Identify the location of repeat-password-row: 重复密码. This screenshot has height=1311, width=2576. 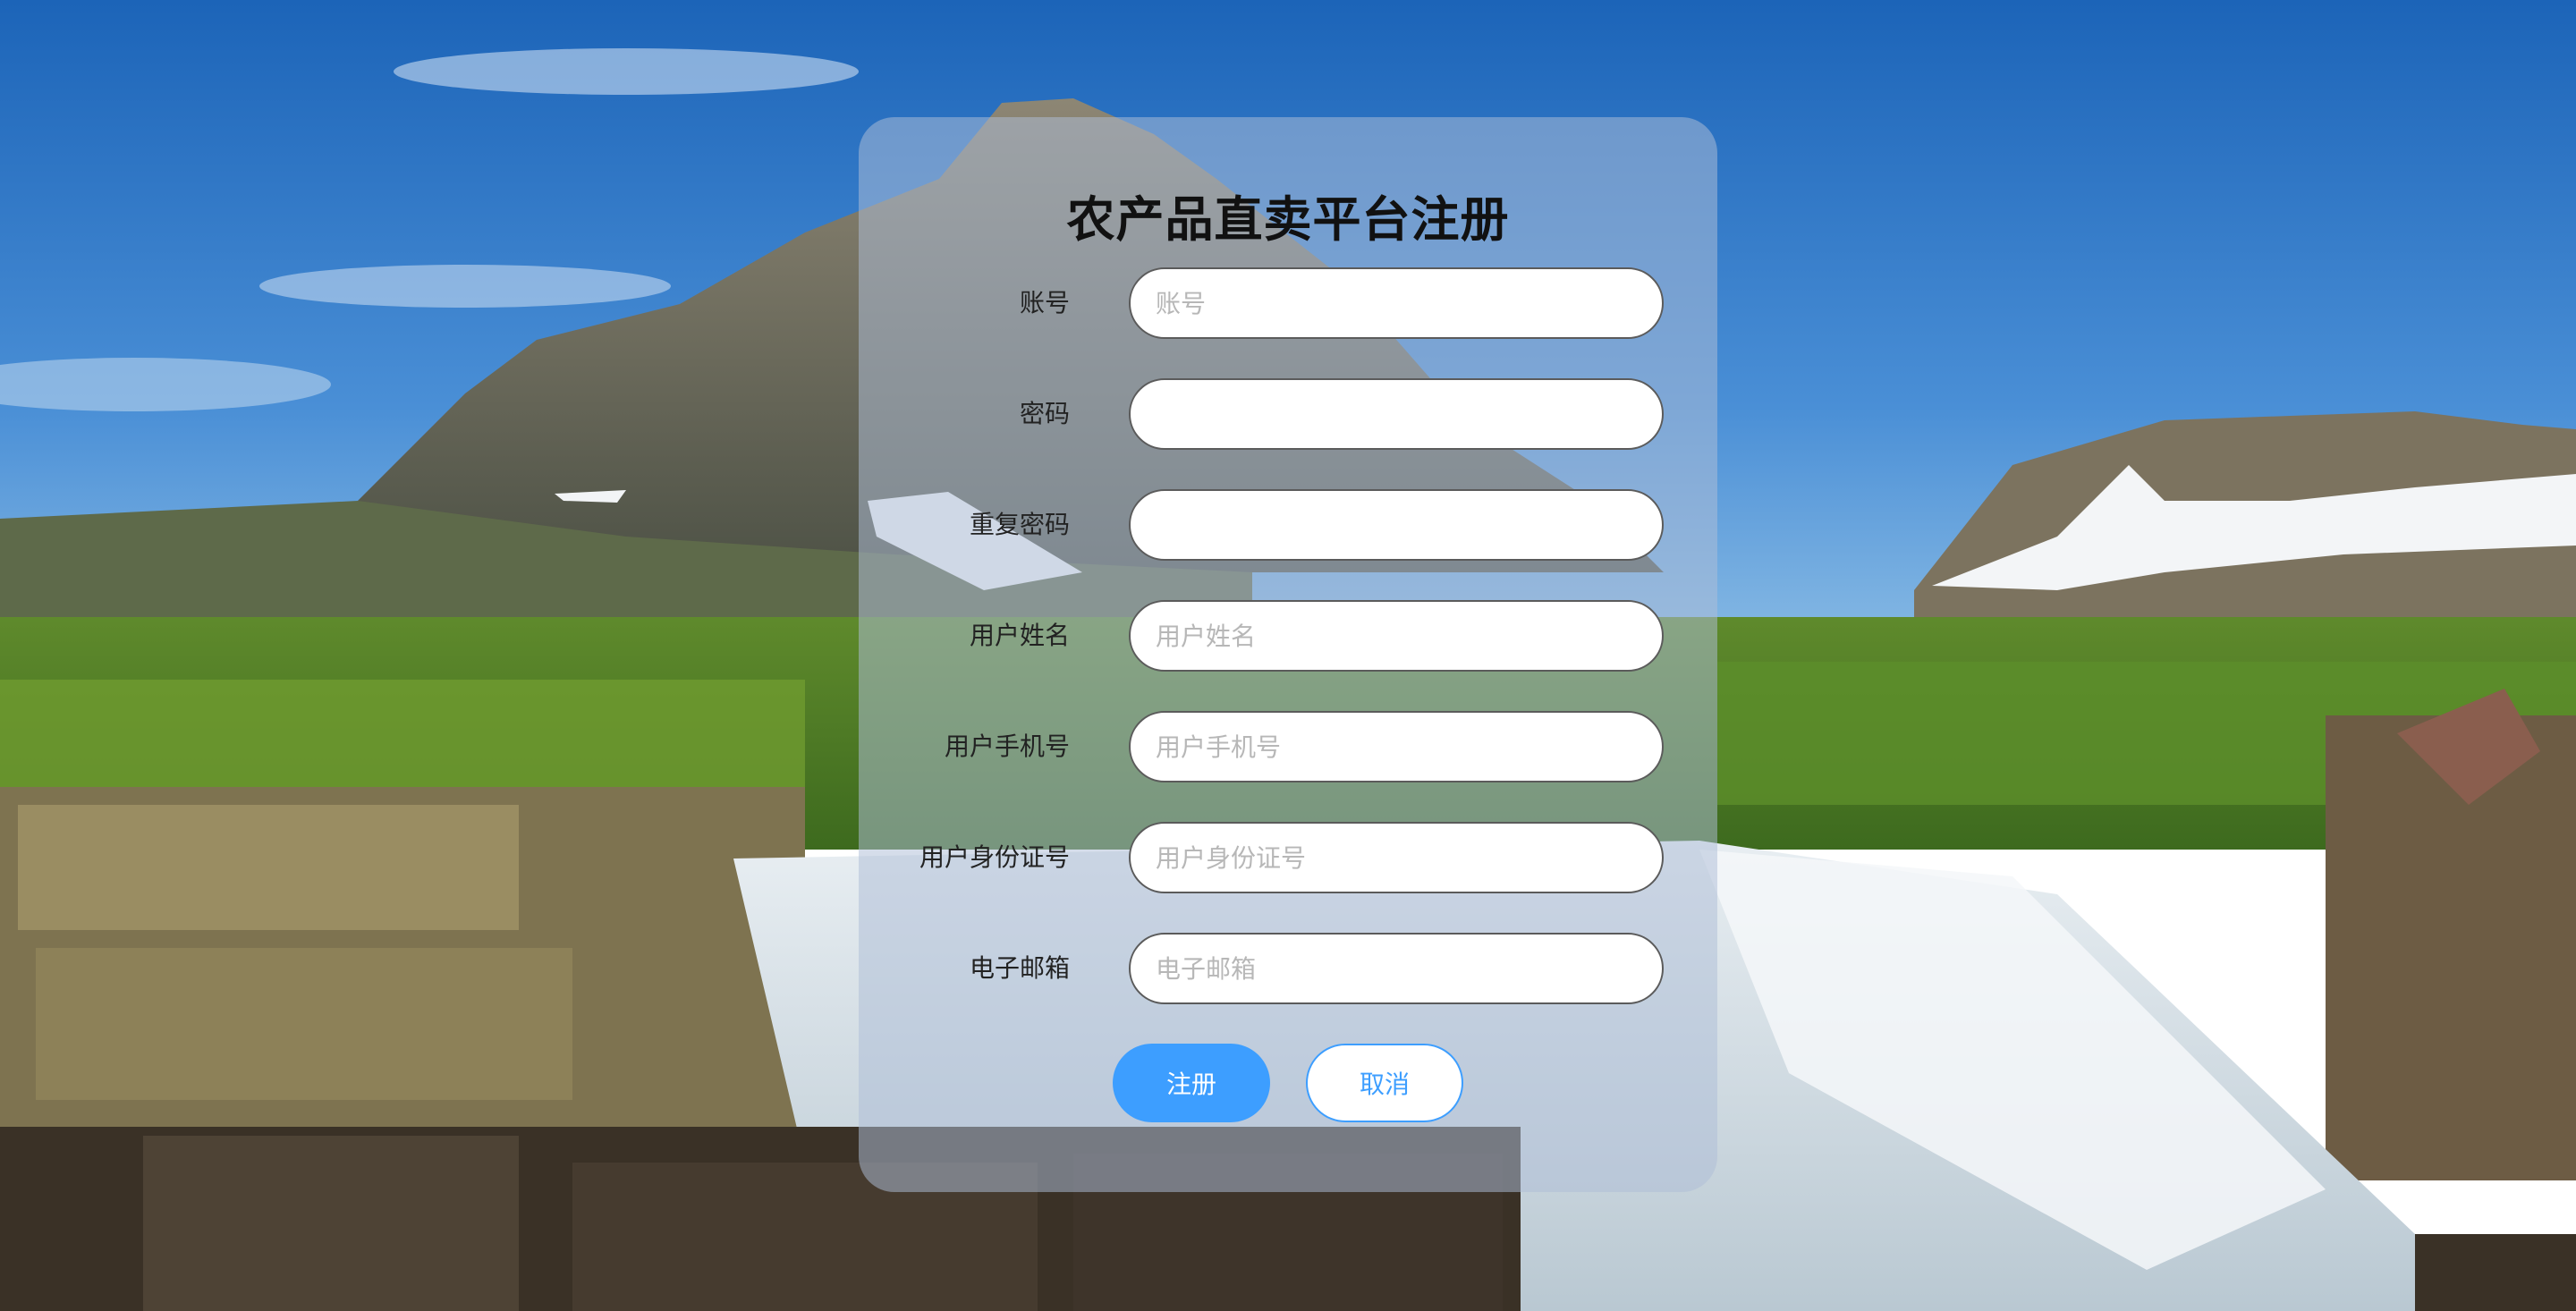
(1288, 525).